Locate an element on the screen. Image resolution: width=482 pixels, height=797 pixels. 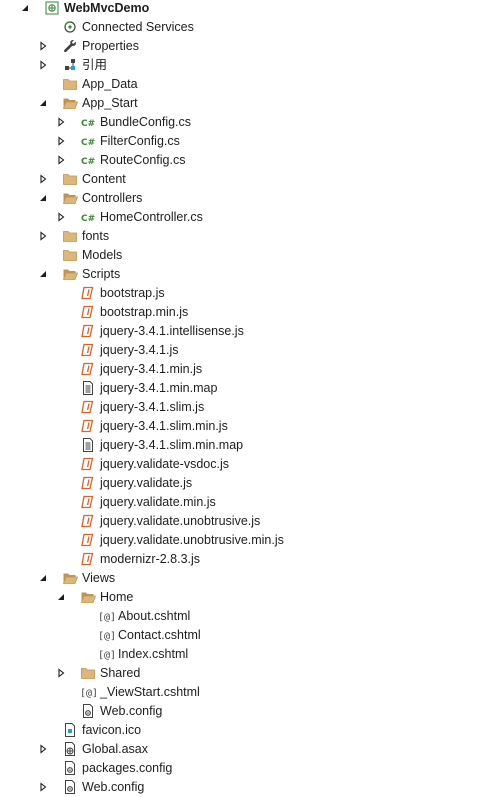
tree-item-filterconfig-cs: C# FilterConfig.cs is located at coordinates (241, 141).